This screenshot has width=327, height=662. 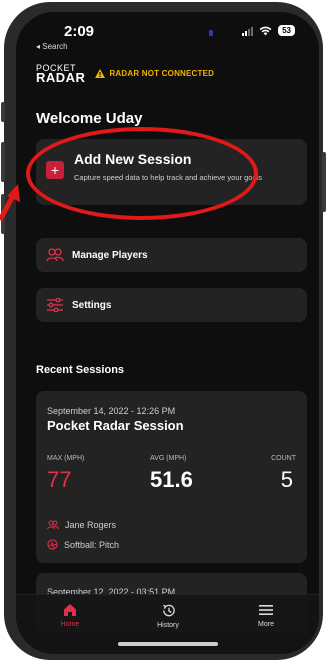 What do you see at coordinates (266, 615) in the screenshot?
I see `tab-more: More` at bounding box center [266, 615].